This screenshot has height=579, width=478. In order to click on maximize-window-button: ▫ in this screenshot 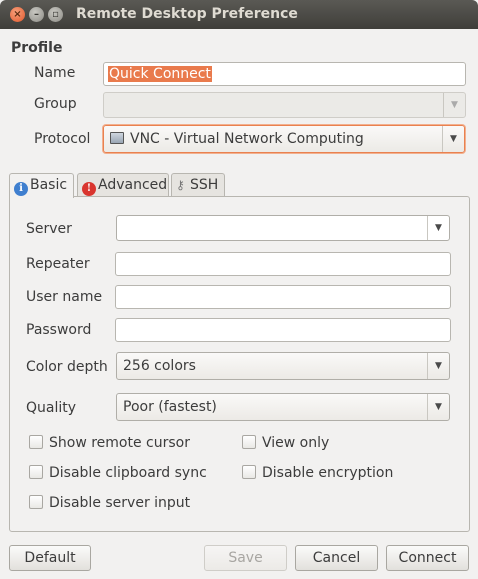, I will do `click(55, 14)`.